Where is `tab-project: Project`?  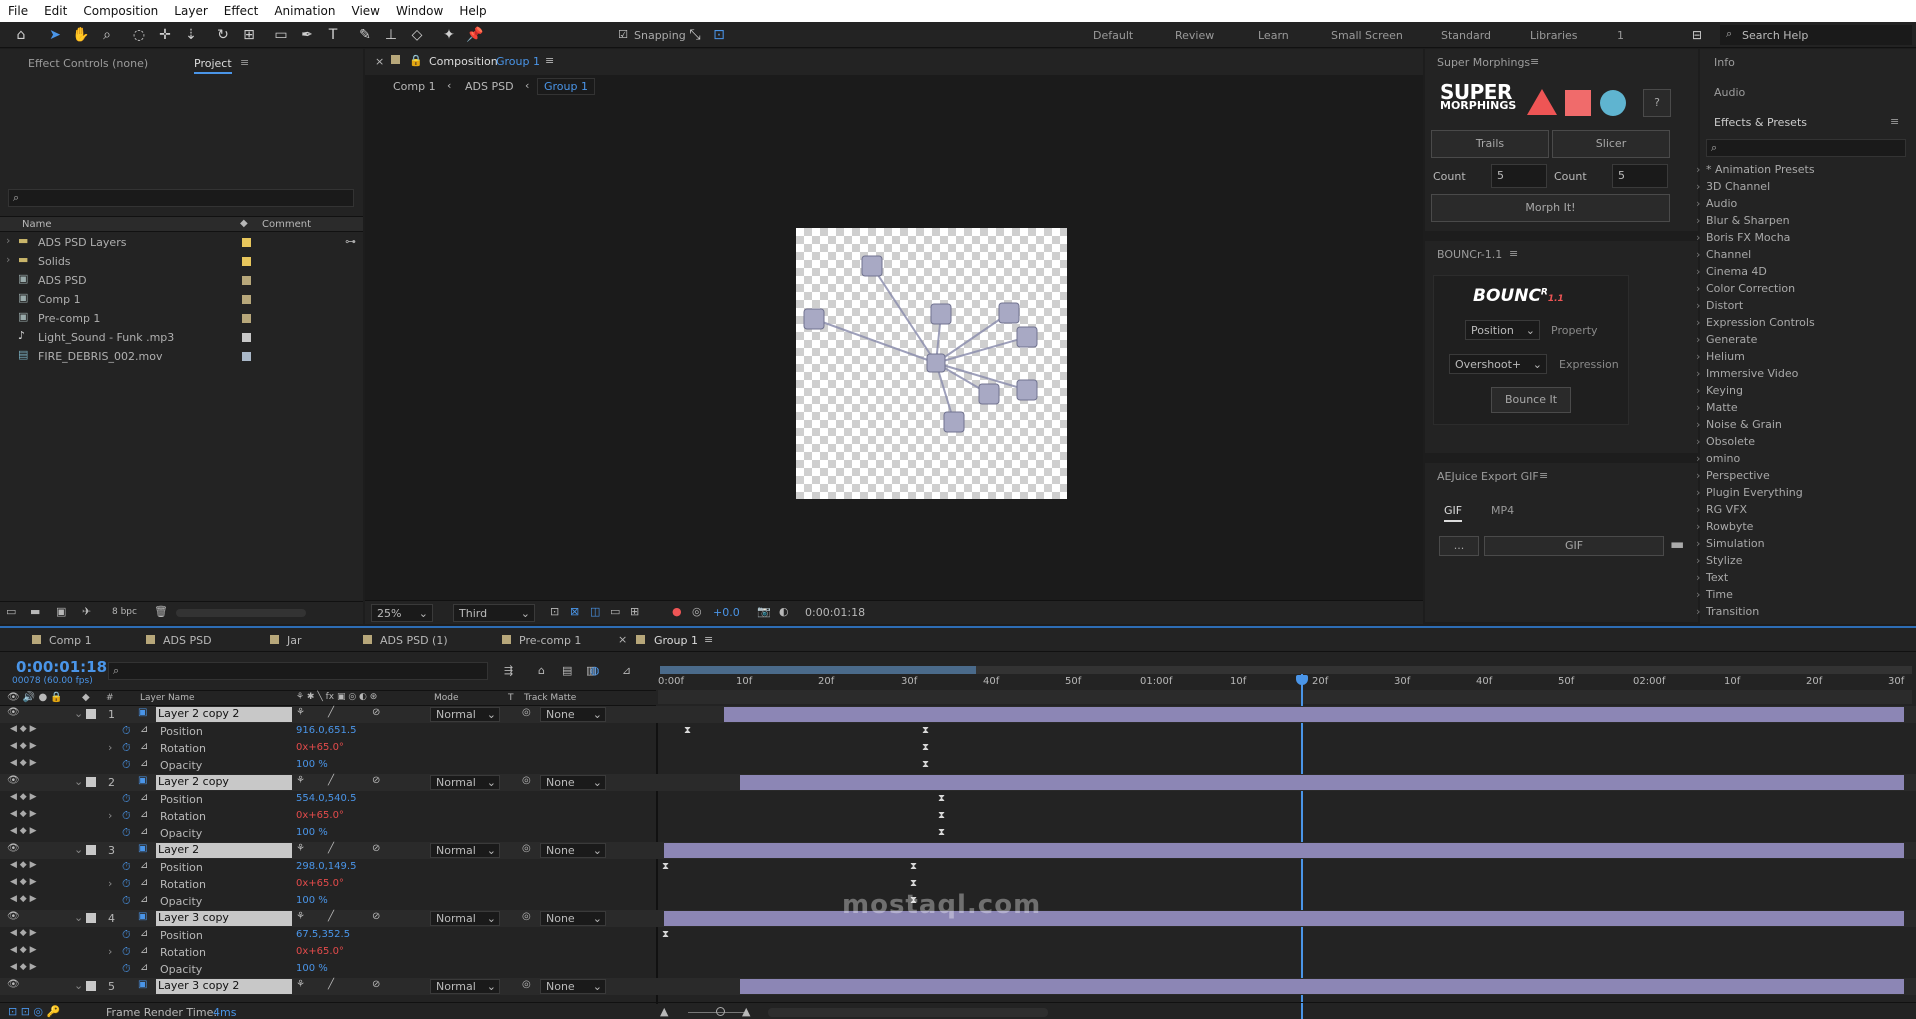
tab-project: Project is located at coordinates (213, 65).